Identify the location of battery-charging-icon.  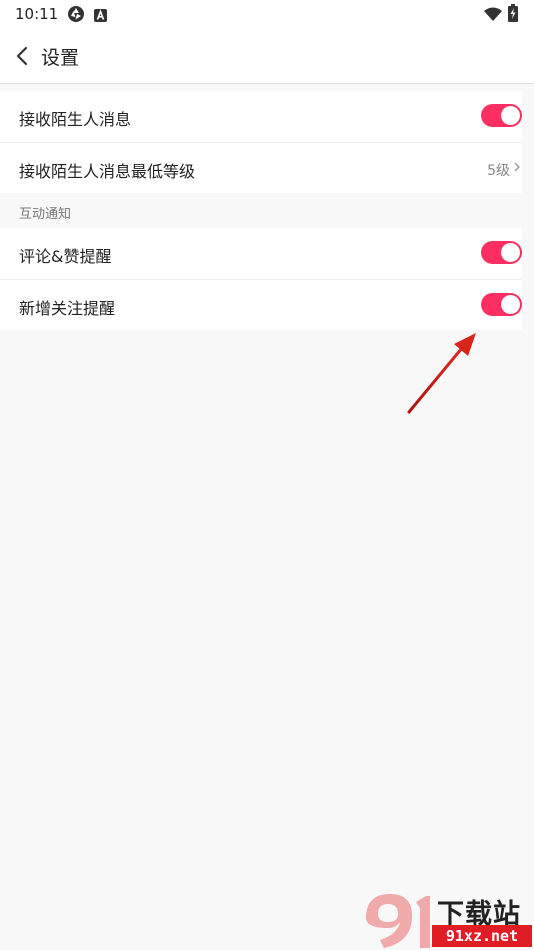
(513, 15).